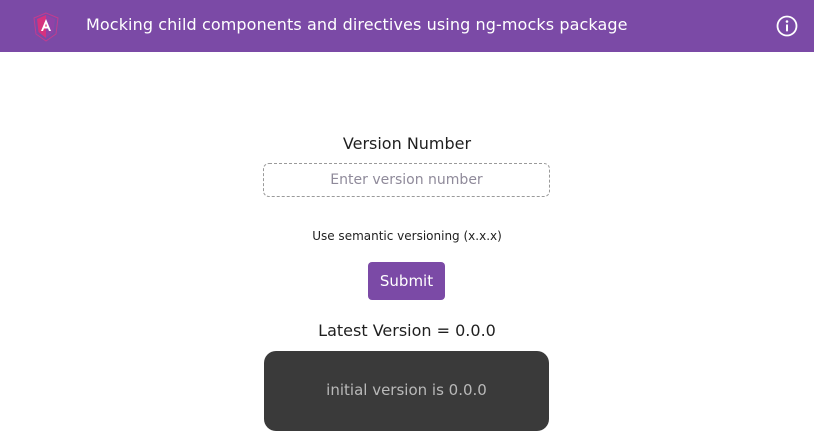 This screenshot has width=814, height=431. What do you see at coordinates (406, 180) in the screenshot?
I see `version-number-input` at bounding box center [406, 180].